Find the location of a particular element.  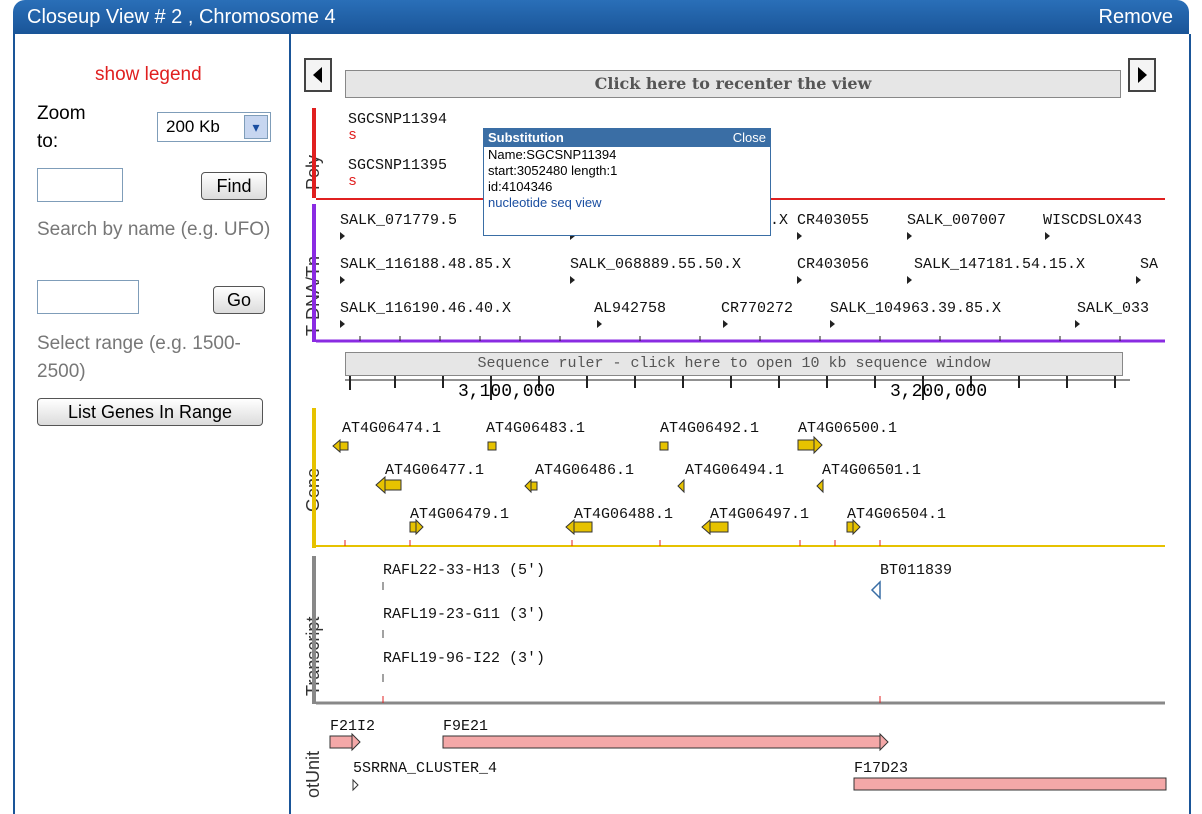

gene-feature: AT4G06474.1 is located at coordinates (391, 428).